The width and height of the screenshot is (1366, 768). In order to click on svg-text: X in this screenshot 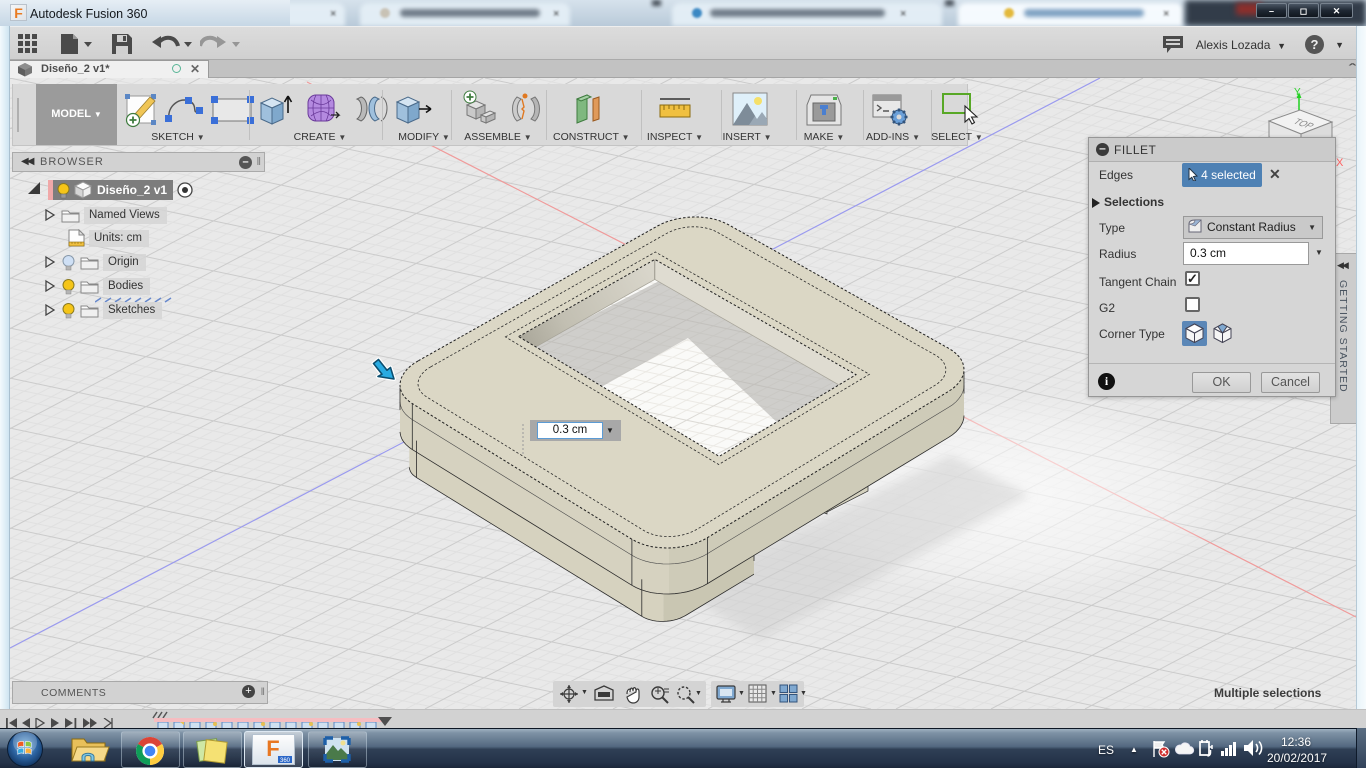, I will do `click(1340, 163)`.